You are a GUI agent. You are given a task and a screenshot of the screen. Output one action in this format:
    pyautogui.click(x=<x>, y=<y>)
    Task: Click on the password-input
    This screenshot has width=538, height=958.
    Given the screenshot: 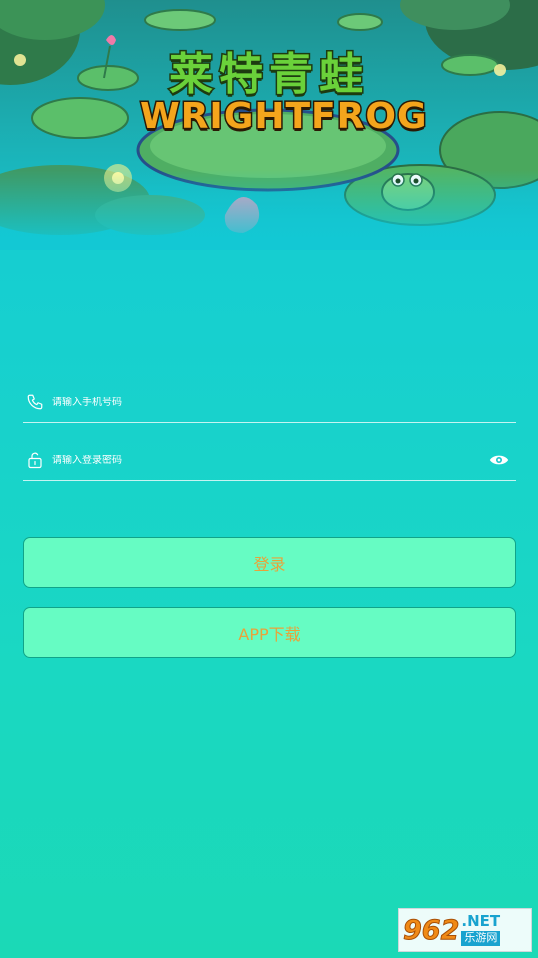 What is the action you would take?
    pyautogui.click(x=270, y=460)
    